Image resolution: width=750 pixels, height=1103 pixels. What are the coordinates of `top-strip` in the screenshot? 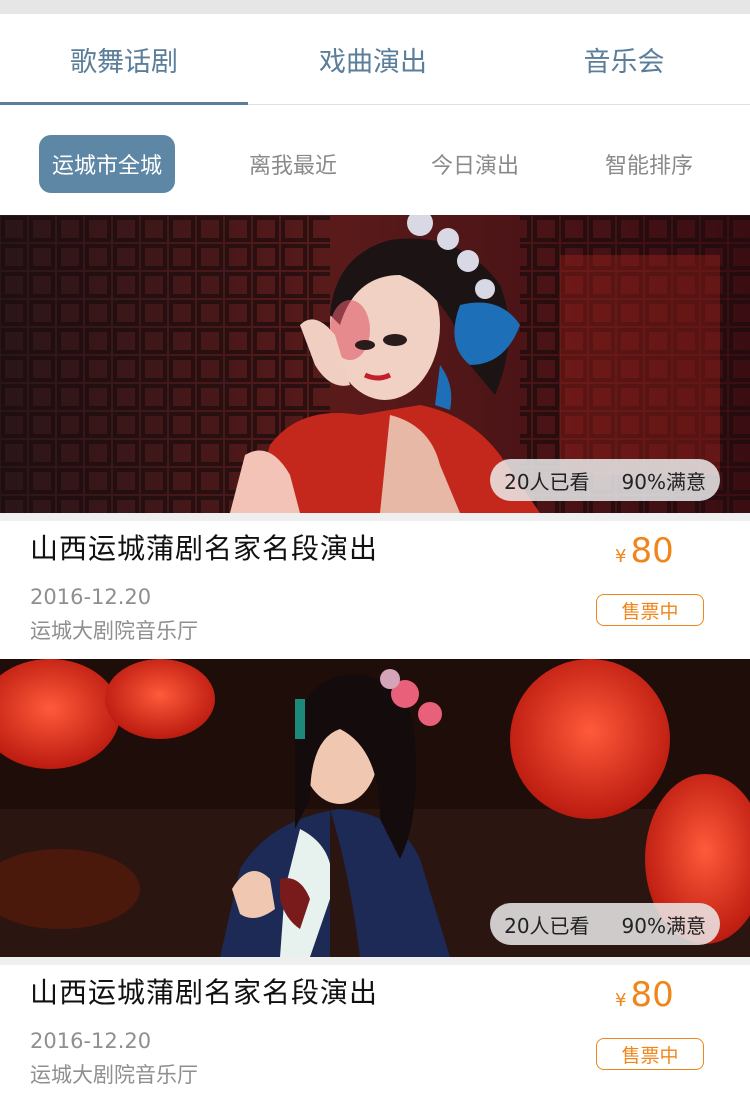 It's located at (375, 7).